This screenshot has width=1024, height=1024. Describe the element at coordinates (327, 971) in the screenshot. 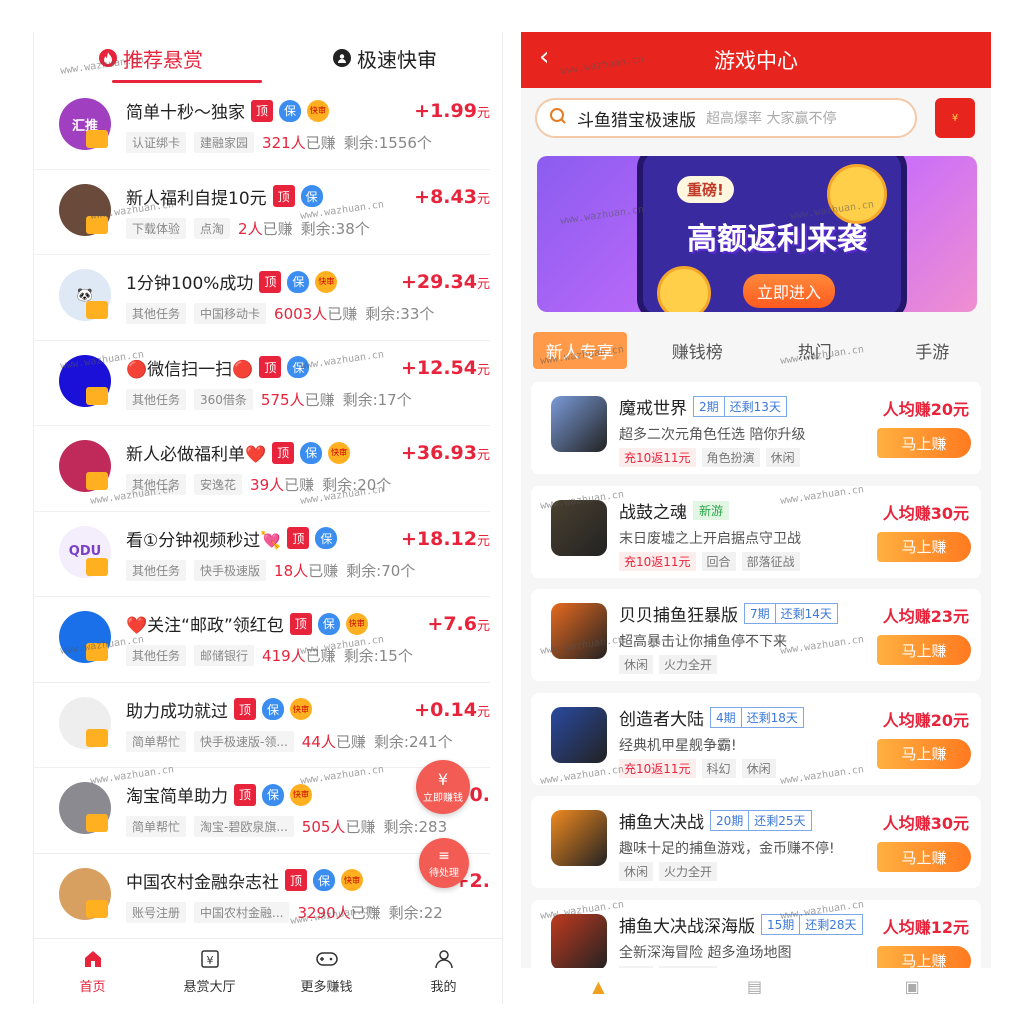

I see `nav-more-earn: 更多赚钱` at that location.